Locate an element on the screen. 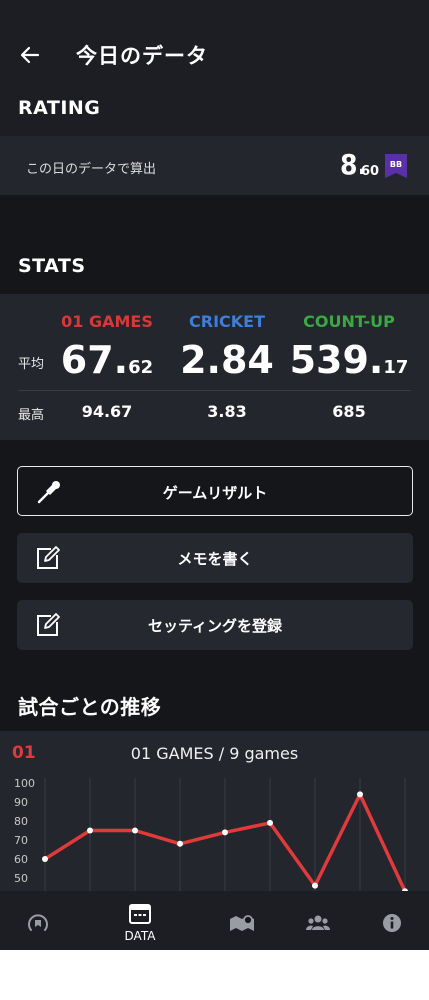 The width and height of the screenshot is (429, 1000). nav-friends is located at coordinates (317, 920).